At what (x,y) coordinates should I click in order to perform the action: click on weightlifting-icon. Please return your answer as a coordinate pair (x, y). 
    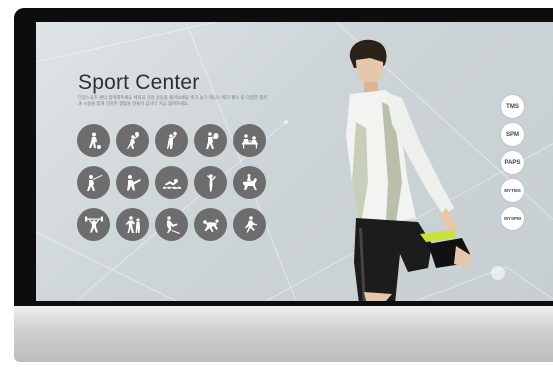
    Looking at the image, I should click on (93, 224).